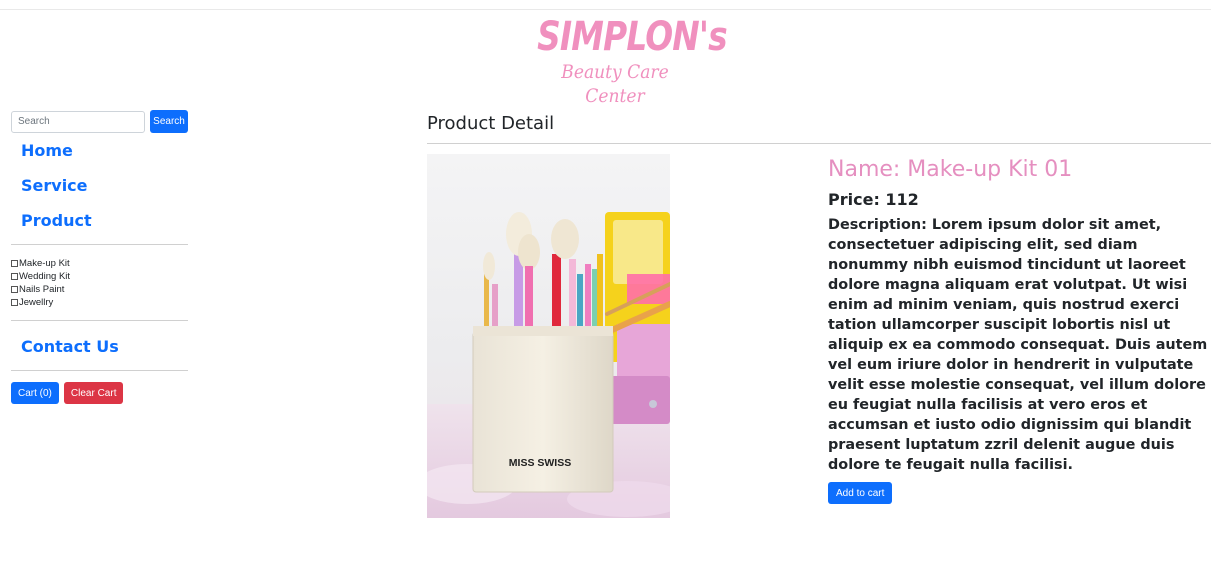 The height and width of the screenshot is (571, 1211). Describe the element at coordinates (950, 169) in the screenshot. I see `product-name: Name: Make-up Kit 01` at that location.